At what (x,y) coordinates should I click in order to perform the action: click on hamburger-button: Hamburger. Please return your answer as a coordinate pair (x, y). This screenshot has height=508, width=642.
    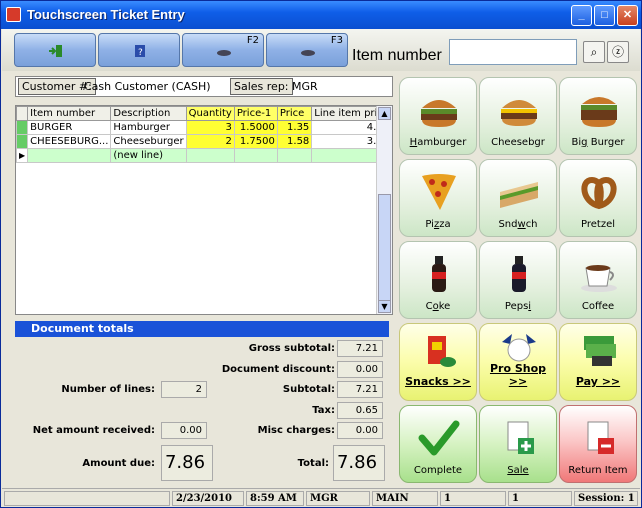
    Looking at the image, I should click on (438, 116).